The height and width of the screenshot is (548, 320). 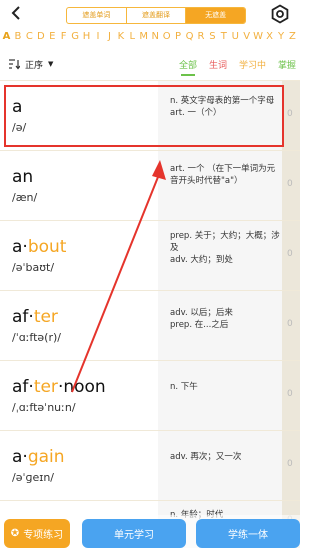 I want to click on phonetic: /ˈɑːftə(r)/, so click(x=36, y=337).